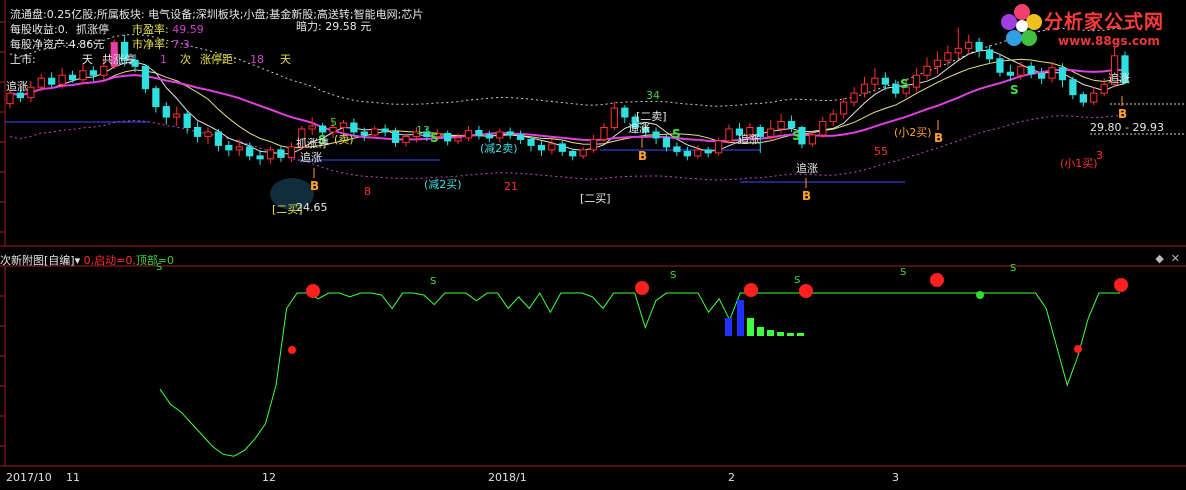  Describe the element at coordinates (87, 59) in the screenshot. I see `tian-label: 天` at that location.